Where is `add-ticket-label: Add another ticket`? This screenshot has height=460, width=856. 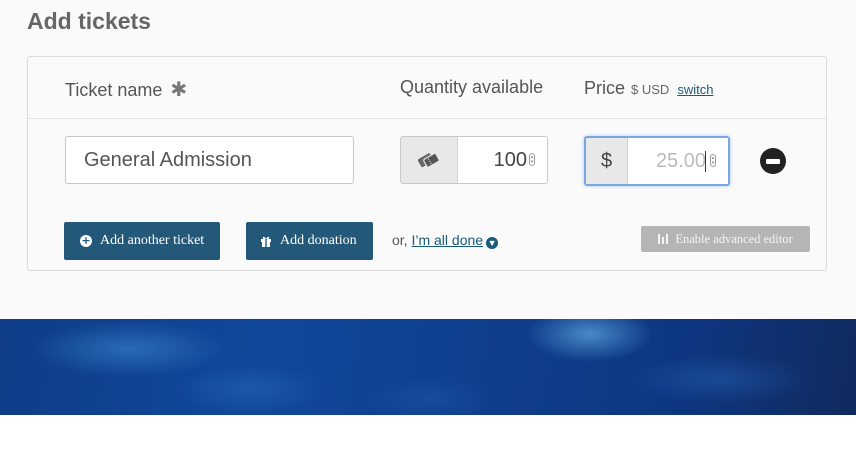 add-ticket-label: Add another ticket is located at coordinates (152, 240).